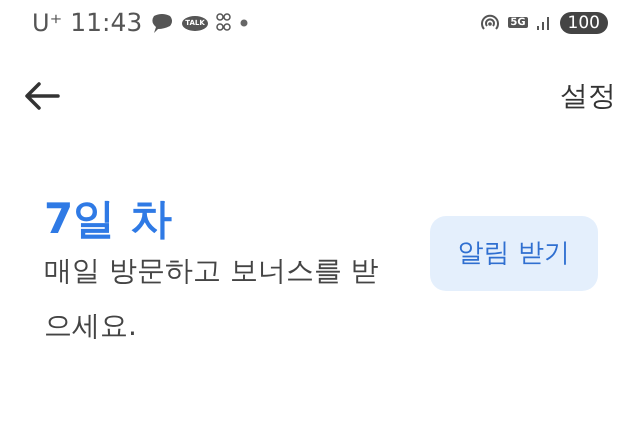  I want to click on network-label: 5G, so click(518, 22).